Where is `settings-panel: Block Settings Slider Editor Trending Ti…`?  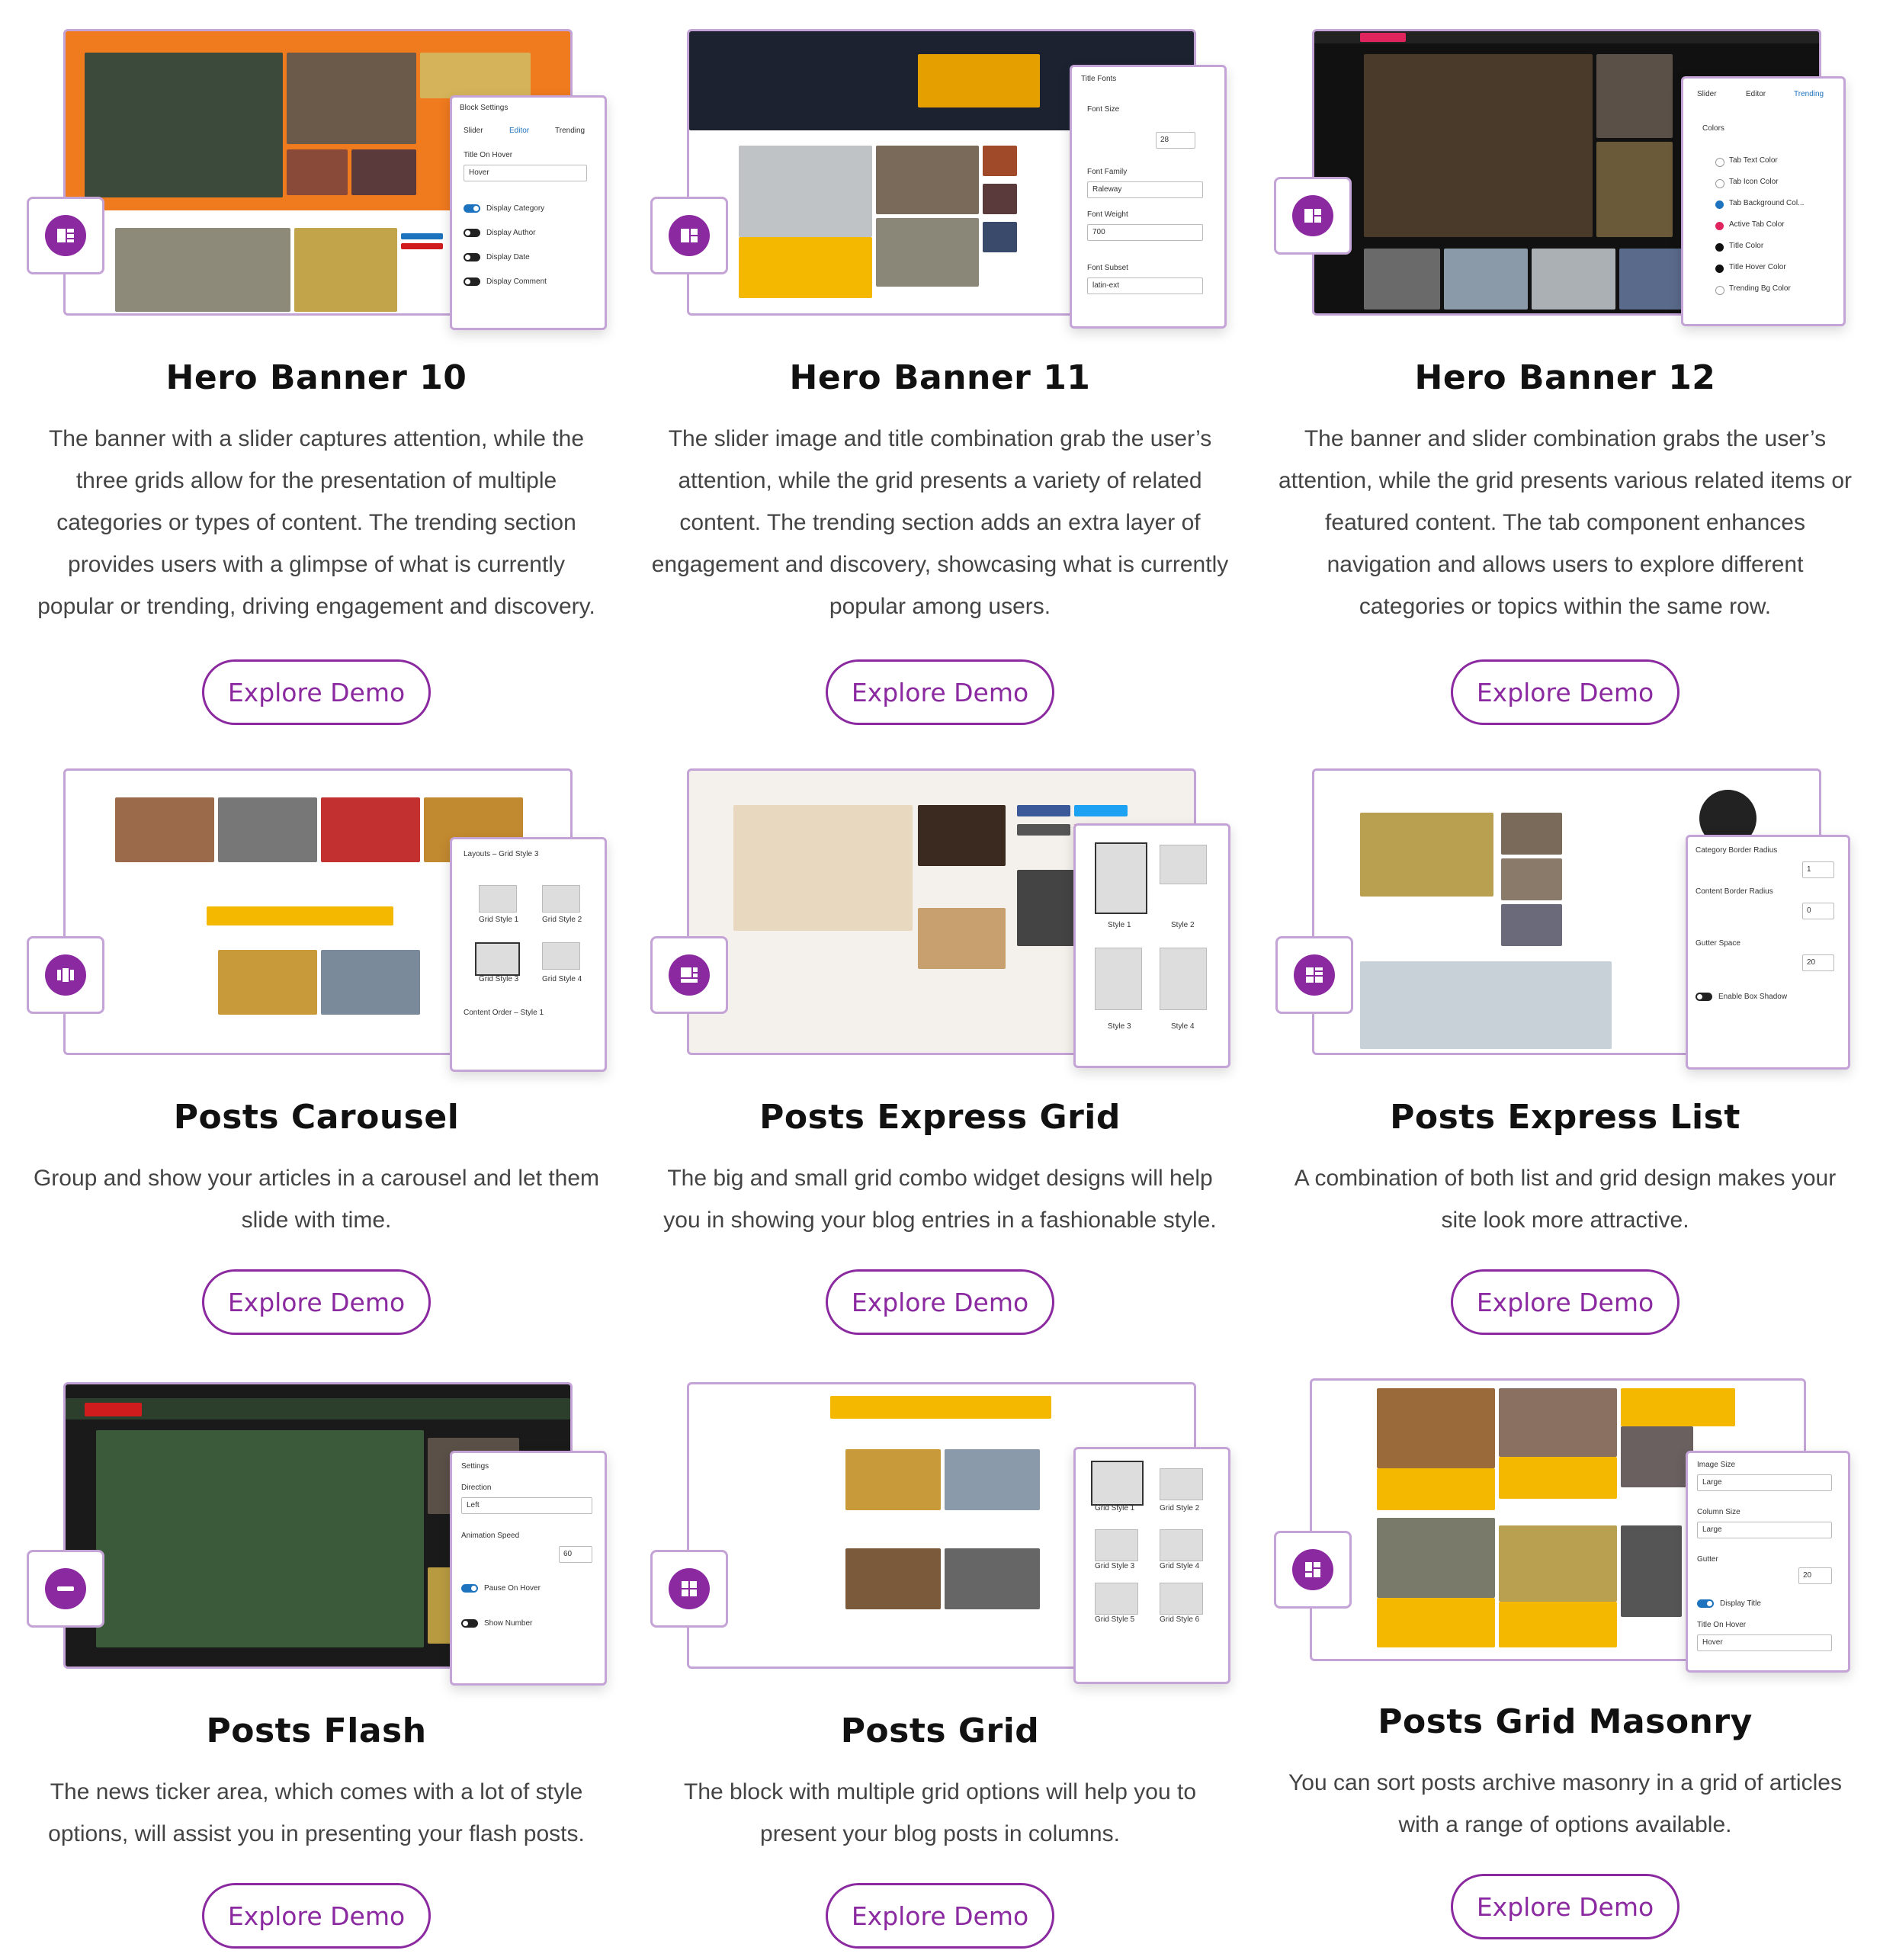 settings-panel: Block Settings Slider Editor Trending Ti… is located at coordinates (528, 212).